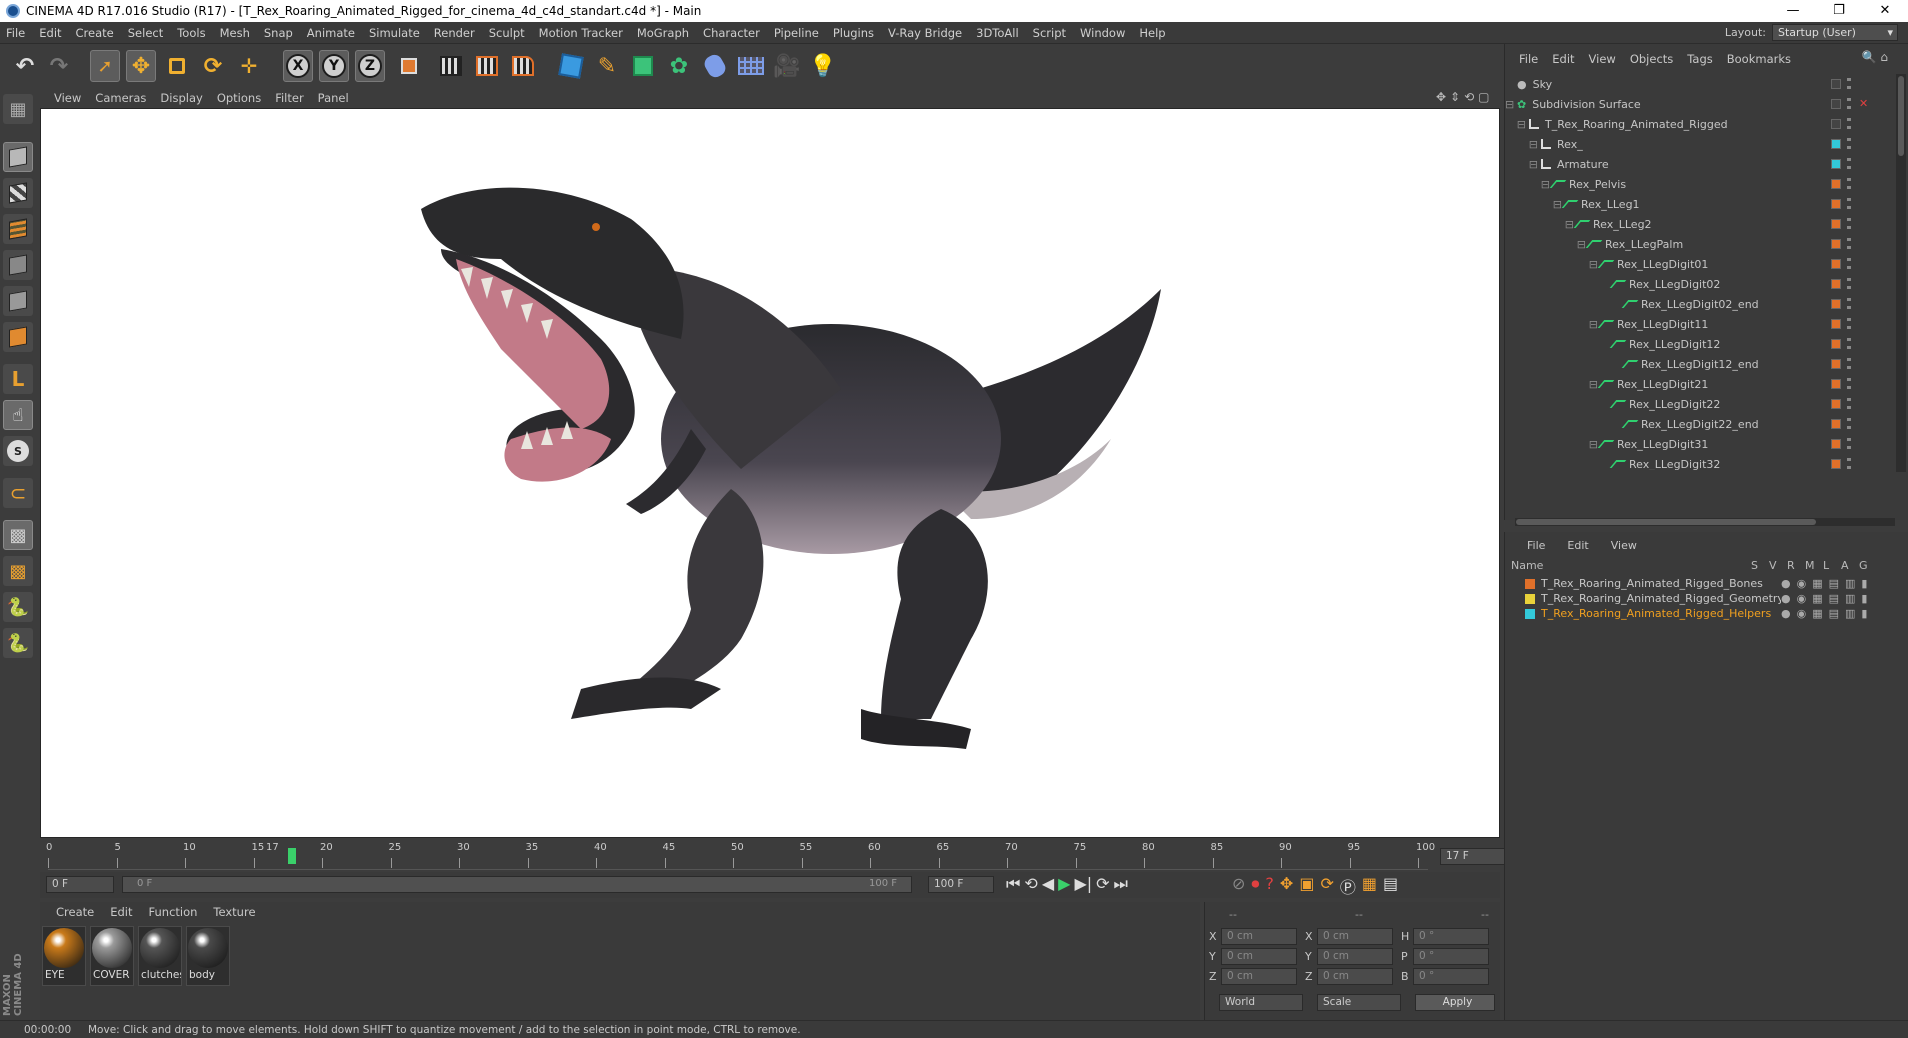 The image size is (1908, 1038). What do you see at coordinates (334, 66) in the screenshot?
I see `y-axis-lock-icon: Y` at bounding box center [334, 66].